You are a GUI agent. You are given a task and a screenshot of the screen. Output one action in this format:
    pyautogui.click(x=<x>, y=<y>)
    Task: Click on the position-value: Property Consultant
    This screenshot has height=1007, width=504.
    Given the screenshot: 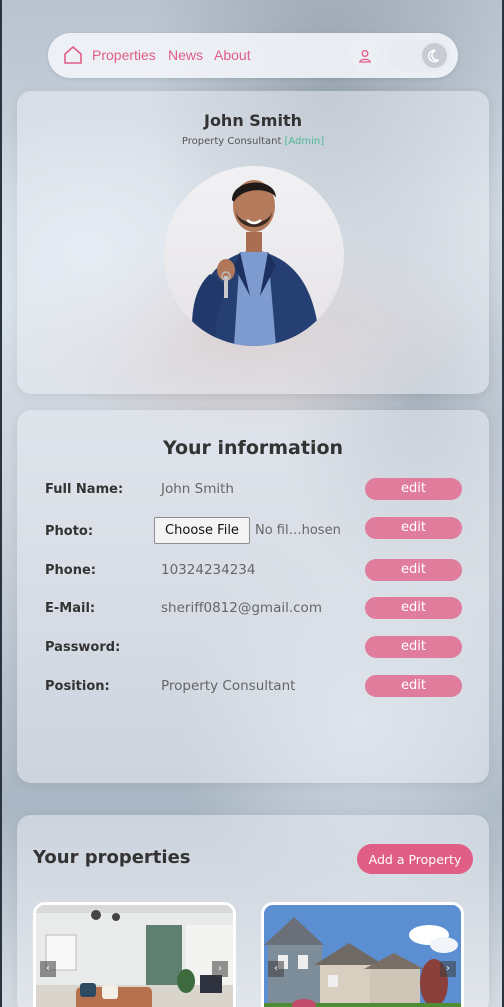 What is the action you would take?
    pyautogui.click(x=228, y=686)
    